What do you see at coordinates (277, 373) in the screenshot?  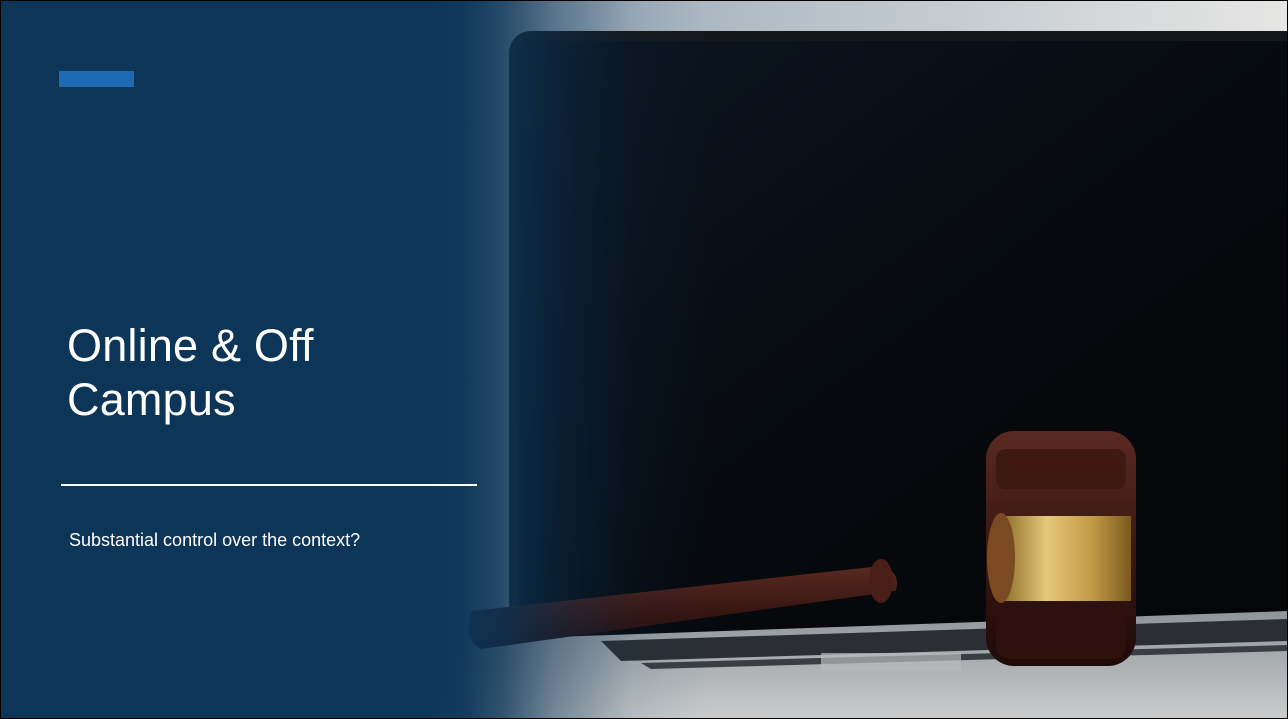 I see `slide-title: Online & Off Campus` at bounding box center [277, 373].